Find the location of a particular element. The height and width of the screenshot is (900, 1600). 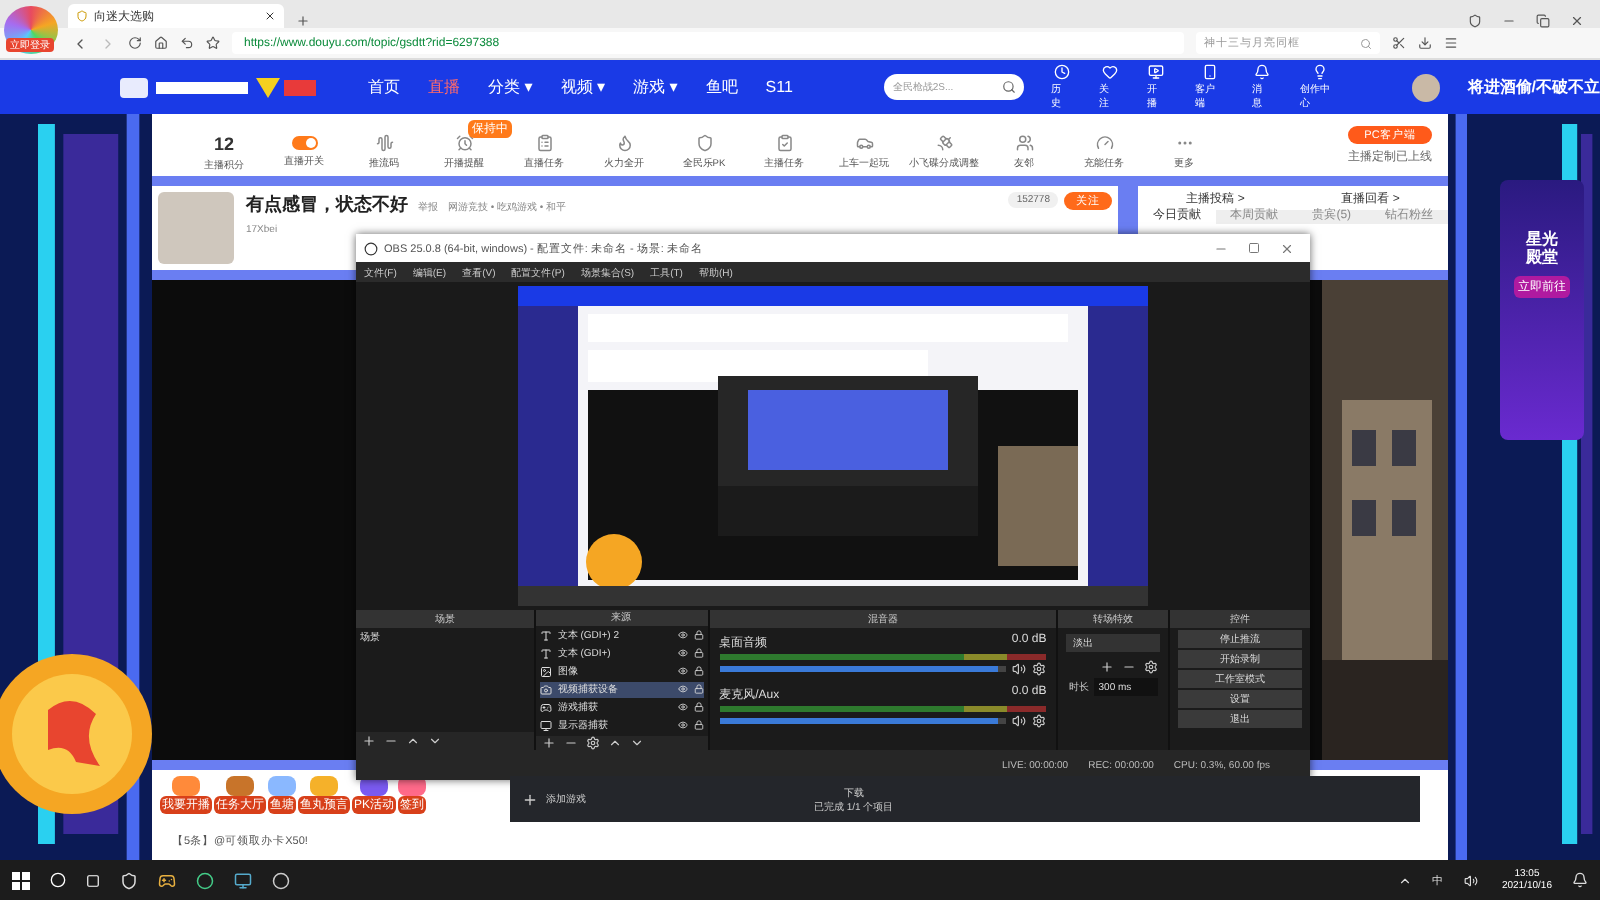

reload-icon is located at coordinates (135, 43).